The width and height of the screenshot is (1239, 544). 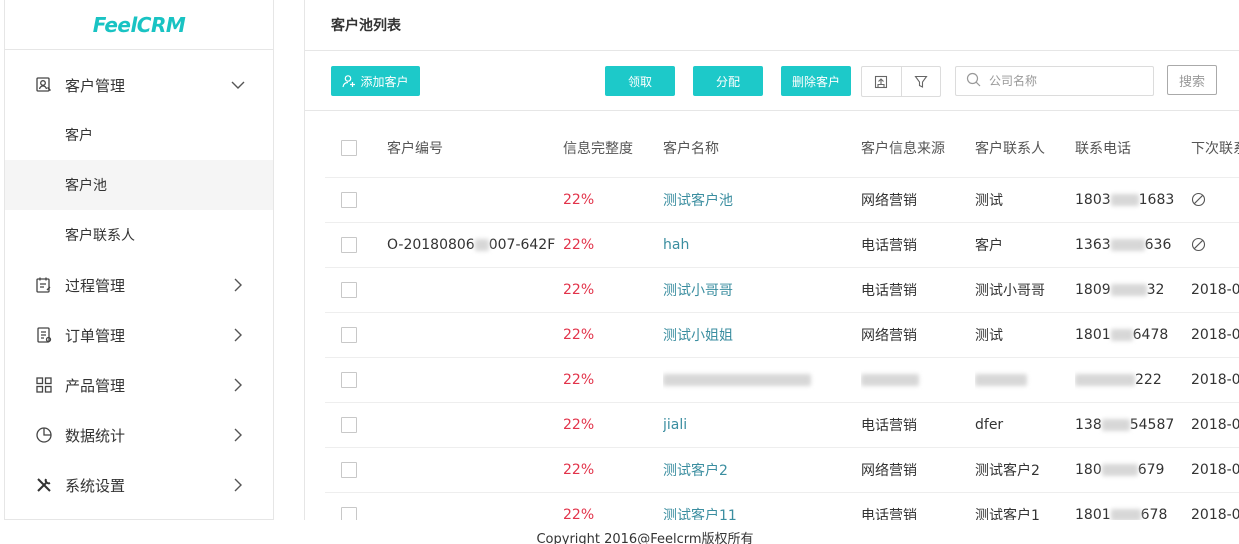 What do you see at coordinates (762, 200) in the screenshot?
I see `cell-customer-name-link: 测试客户池` at bounding box center [762, 200].